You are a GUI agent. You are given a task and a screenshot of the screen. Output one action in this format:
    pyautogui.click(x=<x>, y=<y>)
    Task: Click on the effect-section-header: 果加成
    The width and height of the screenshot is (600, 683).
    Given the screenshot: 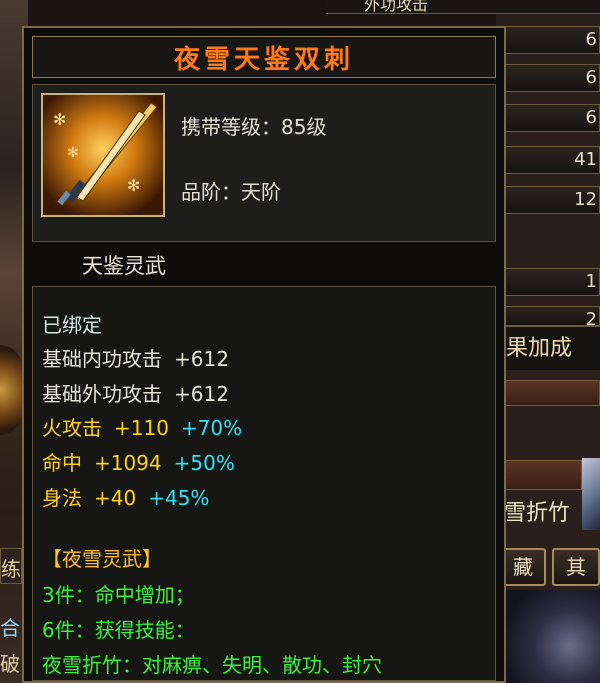 What is the action you would take?
    pyautogui.click(x=551, y=348)
    